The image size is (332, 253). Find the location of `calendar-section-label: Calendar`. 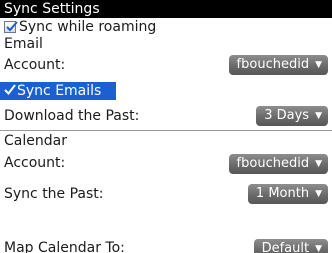

calendar-section-label: Calendar is located at coordinates (35, 141).